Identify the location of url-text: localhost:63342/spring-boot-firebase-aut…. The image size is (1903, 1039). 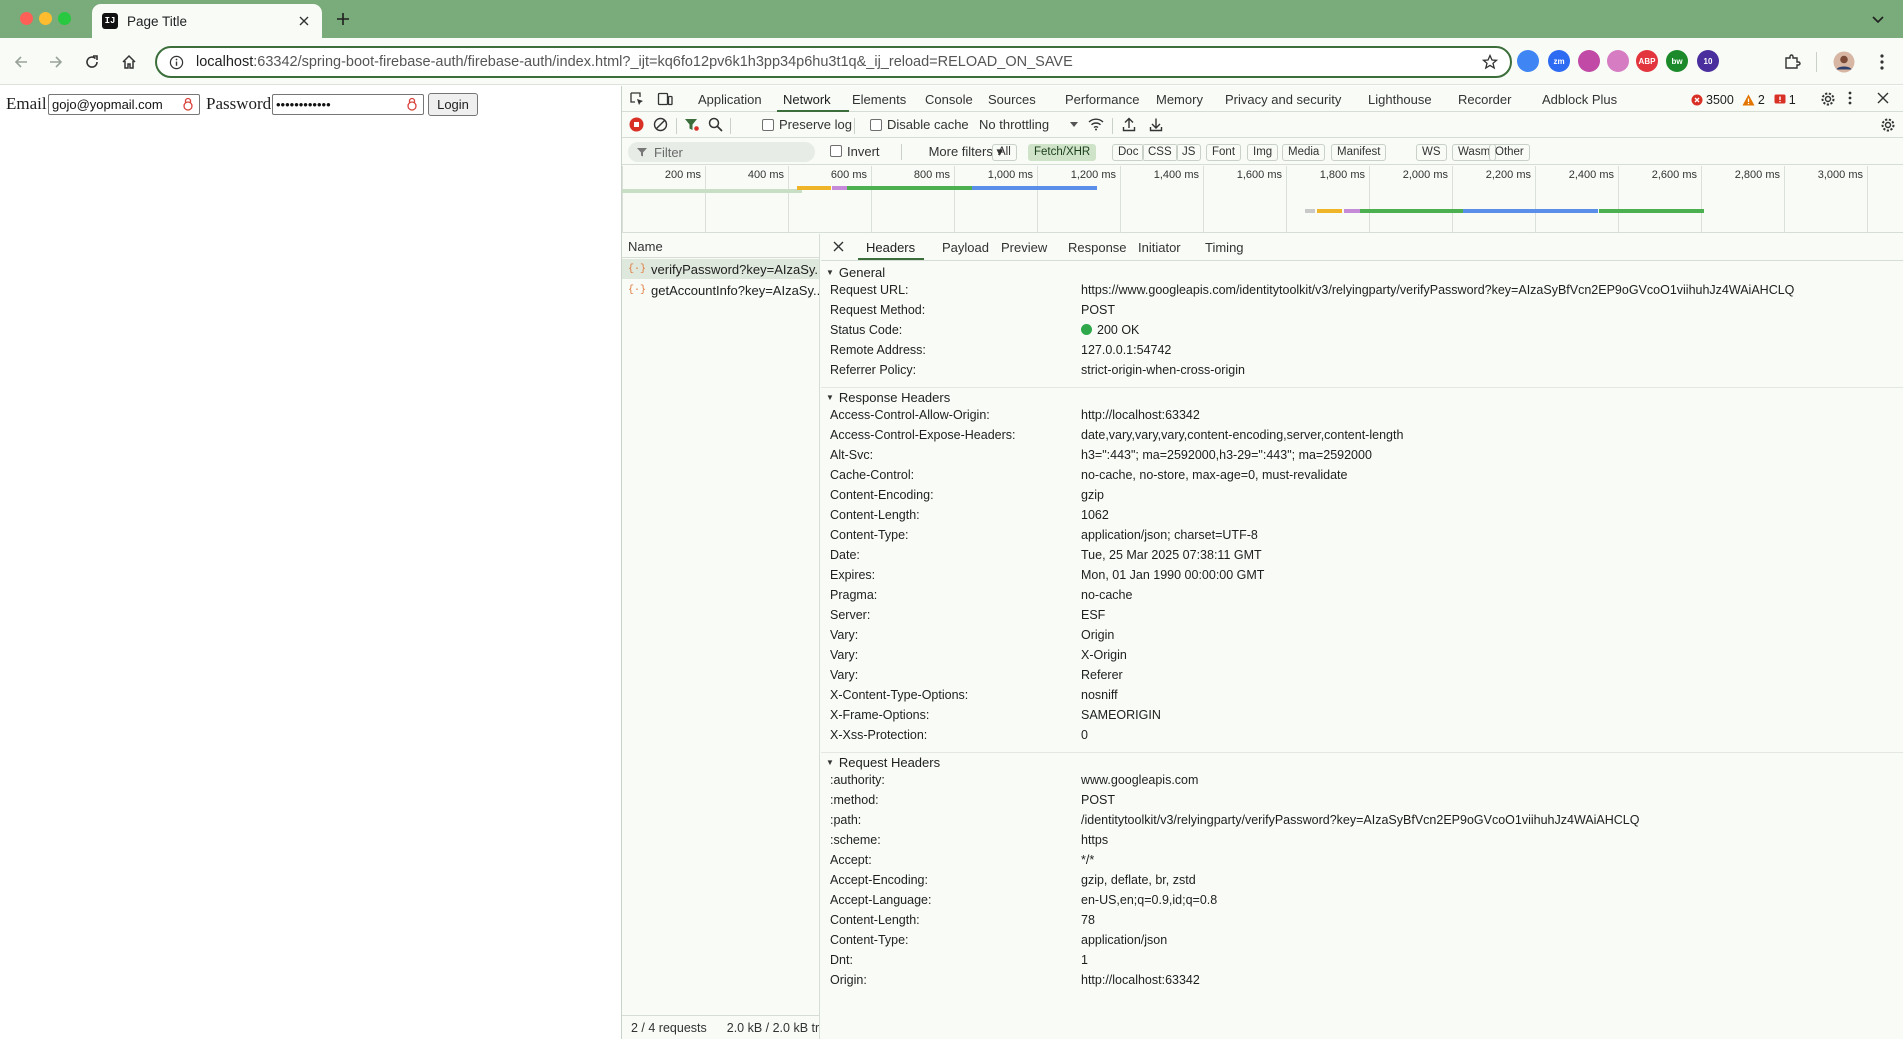
(634, 62).